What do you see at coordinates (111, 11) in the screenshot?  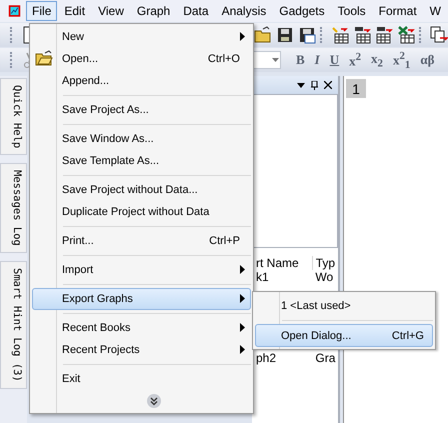 I see `menubar-item: View` at bounding box center [111, 11].